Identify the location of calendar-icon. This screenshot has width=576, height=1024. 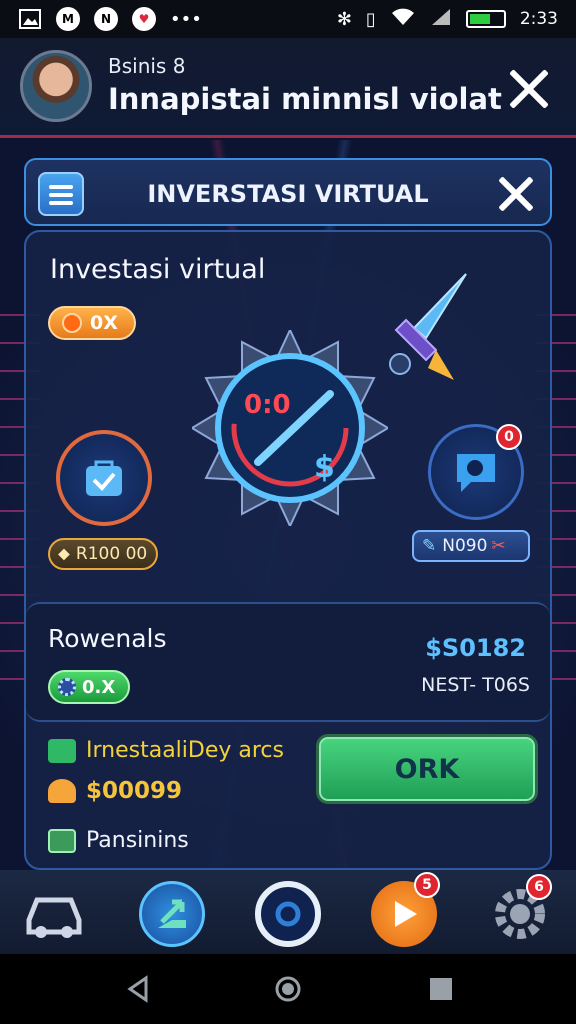
(62, 840).